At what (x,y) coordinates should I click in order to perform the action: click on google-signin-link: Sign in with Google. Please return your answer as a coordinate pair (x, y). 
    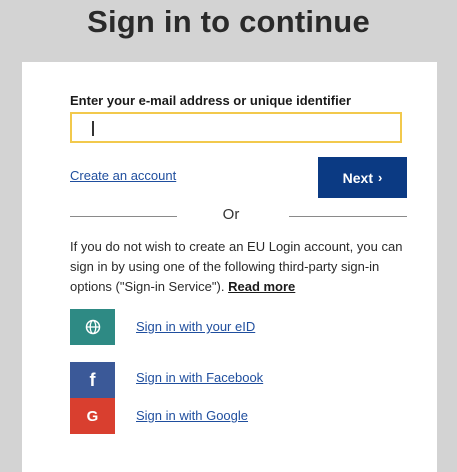
    Looking at the image, I should click on (192, 415).